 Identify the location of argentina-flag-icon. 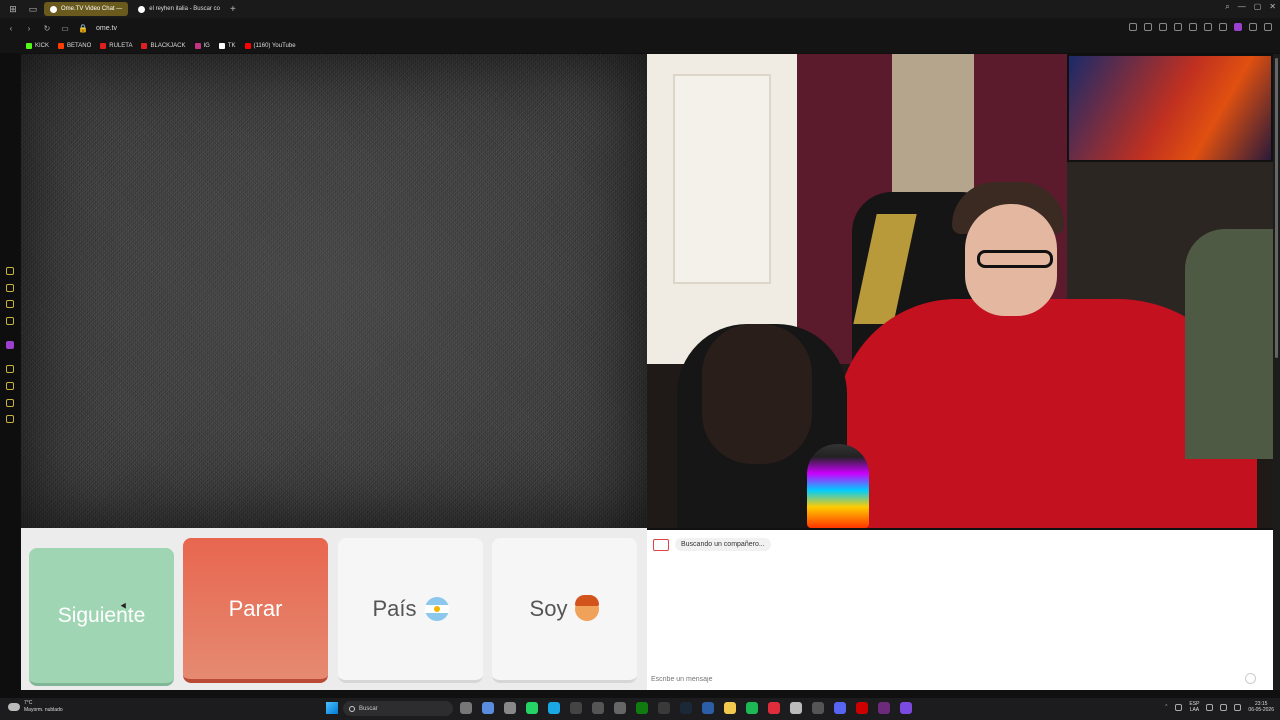
(436, 609).